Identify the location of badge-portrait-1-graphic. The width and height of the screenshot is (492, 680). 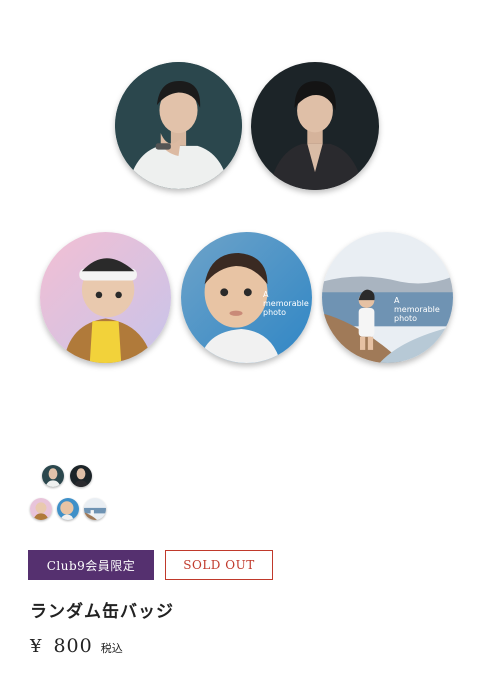
(178, 125).